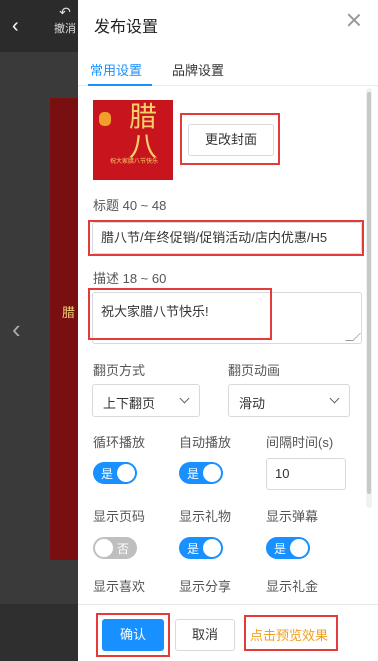 This screenshot has height=661, width=378. Describe the element at coordinates (129, 403) in the screenshot. I see `page-turn-value: 上下翻页` at that location.